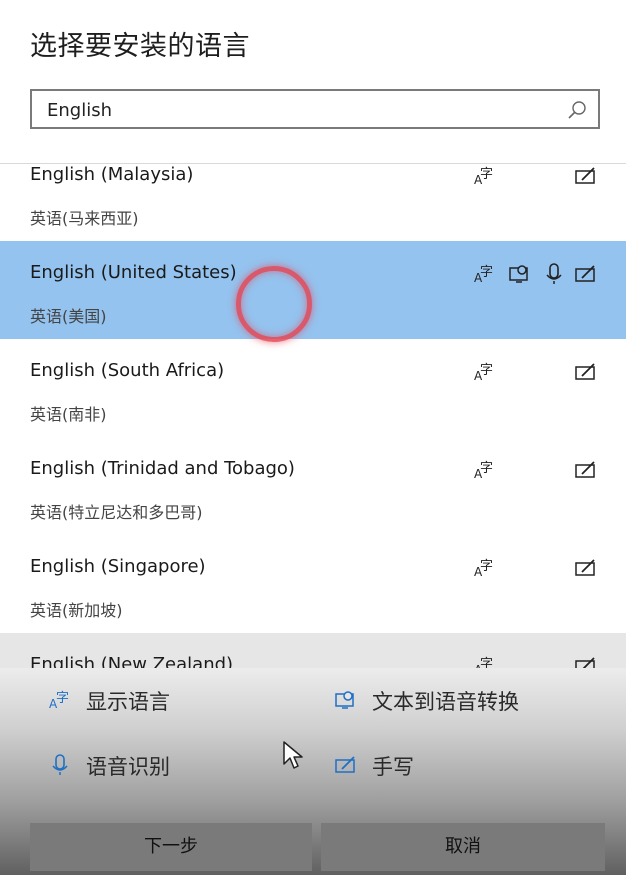 The width and height of the screenshot is (626, 875). Describe the element at coordinates (68, 316) in the screenshot. I see `language-native-name: 英语(美国)` at that location.